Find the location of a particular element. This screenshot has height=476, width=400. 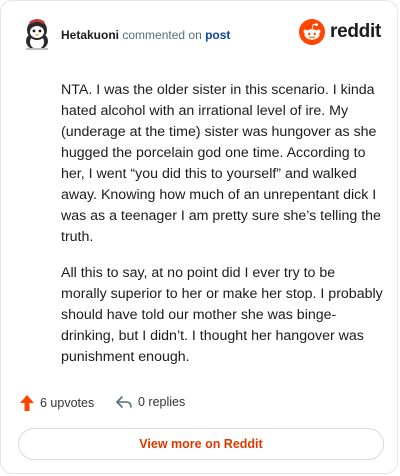

user-avatar is located at coordinates (37, 34).